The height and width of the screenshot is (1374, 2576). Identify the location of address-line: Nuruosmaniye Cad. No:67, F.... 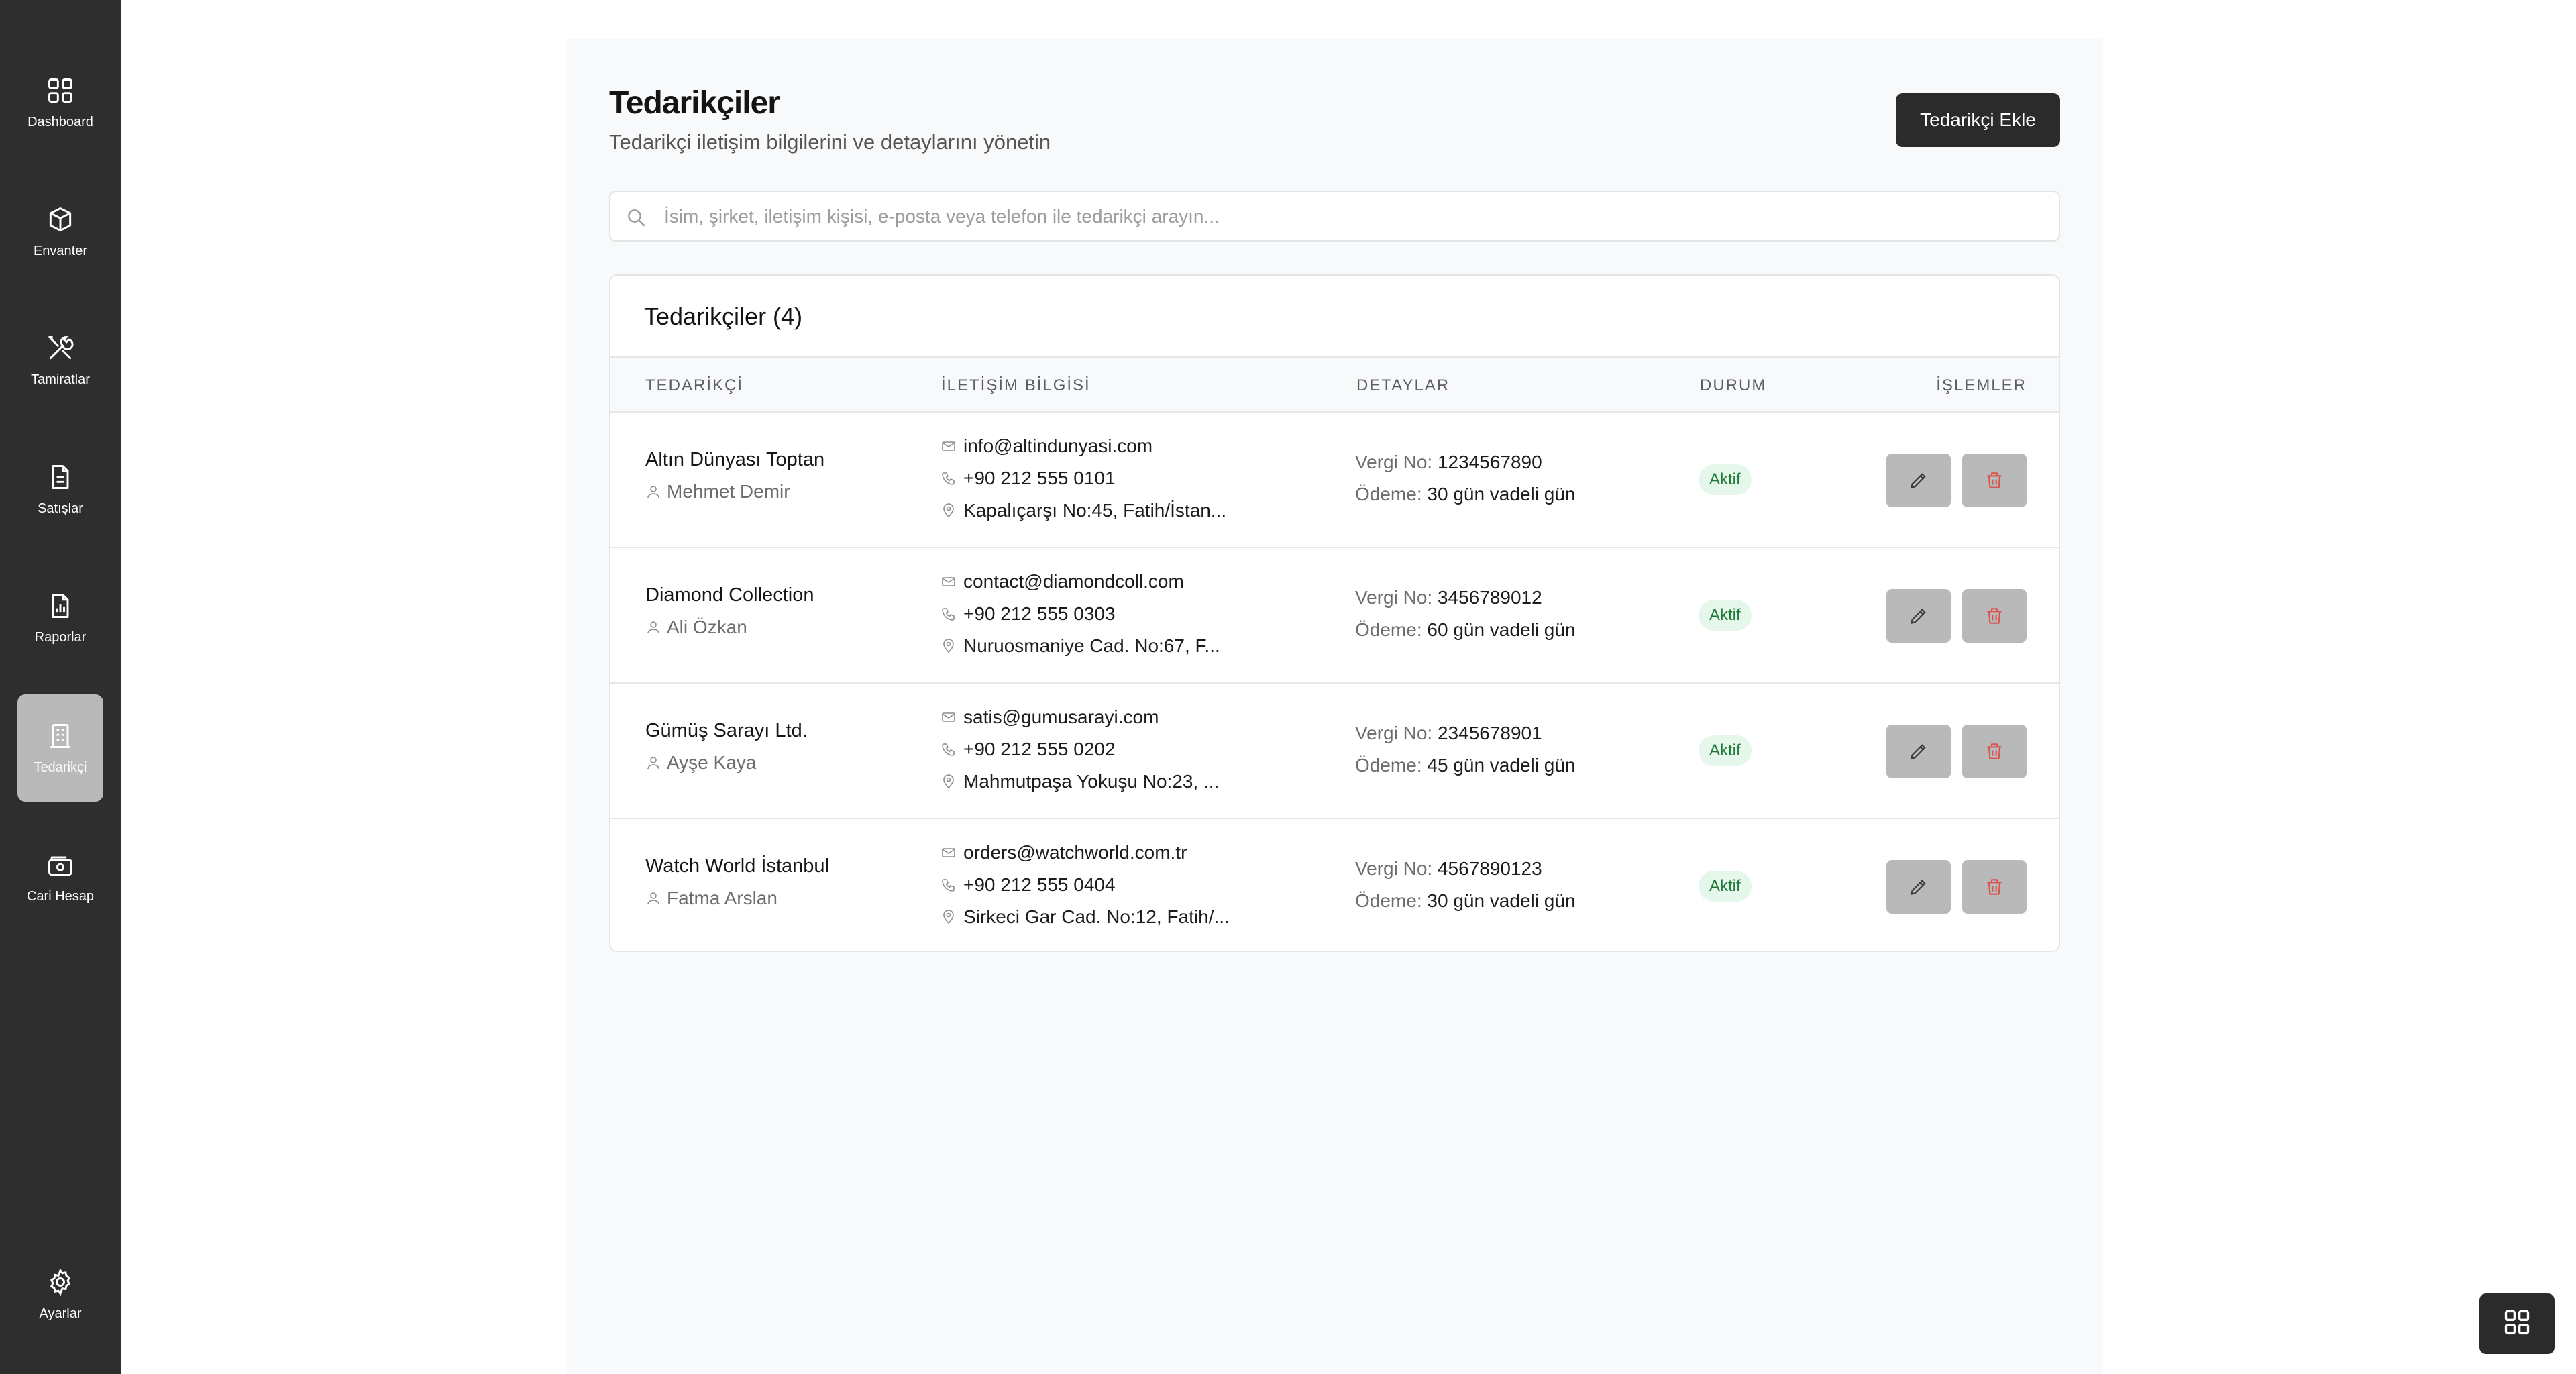
(1080, 646).